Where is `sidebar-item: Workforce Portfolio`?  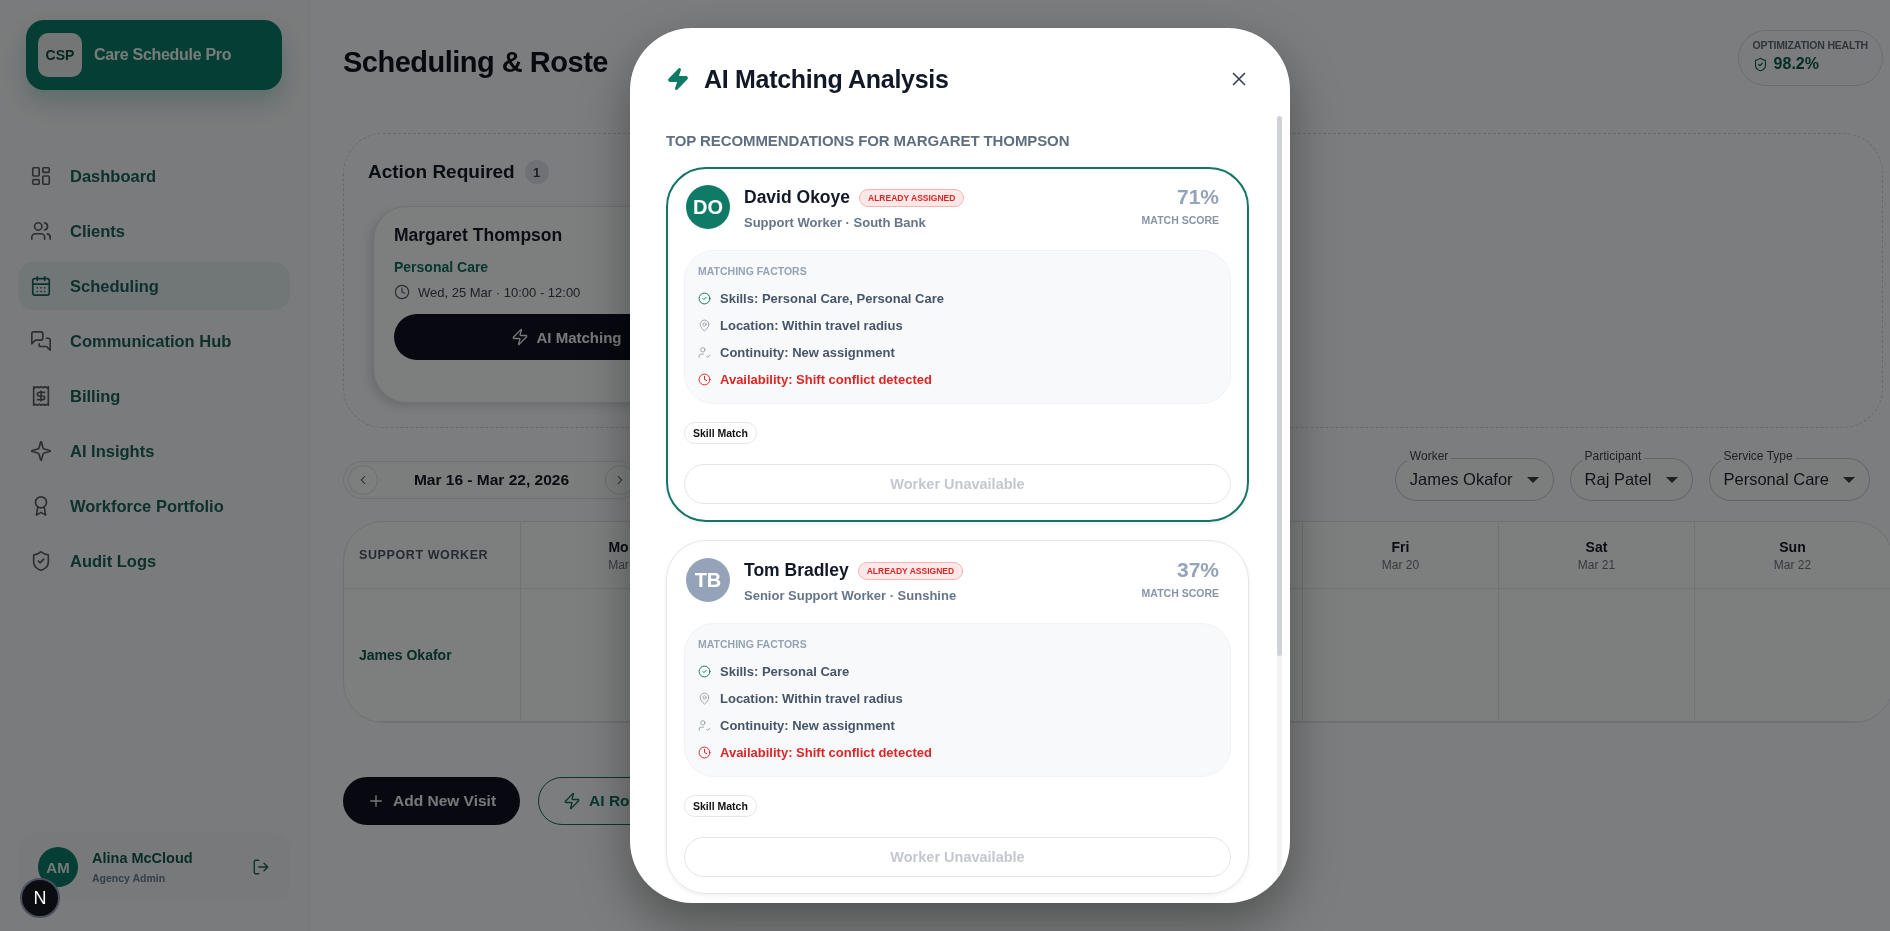 sidebar-item: Workforce Portfolio is located at coordinates (154, 506).